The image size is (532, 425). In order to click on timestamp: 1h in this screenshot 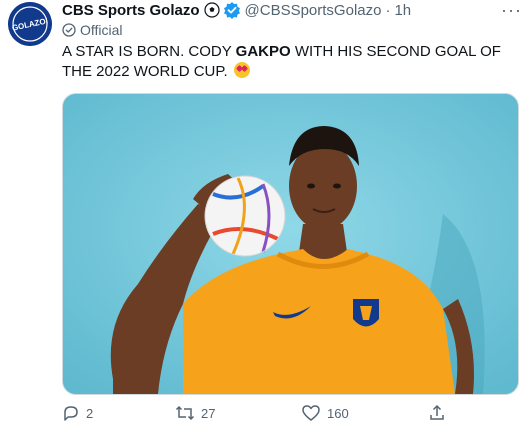, I will do `click(402, 10)`.